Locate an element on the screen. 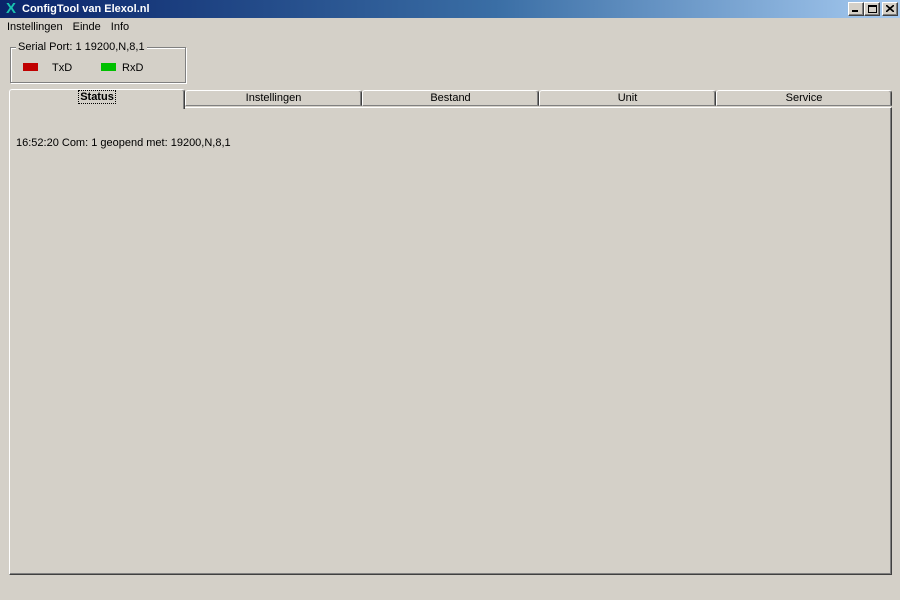 The height and width of the screenshot is (600, 900). minimize-icon is located at coordinates (855, 11).